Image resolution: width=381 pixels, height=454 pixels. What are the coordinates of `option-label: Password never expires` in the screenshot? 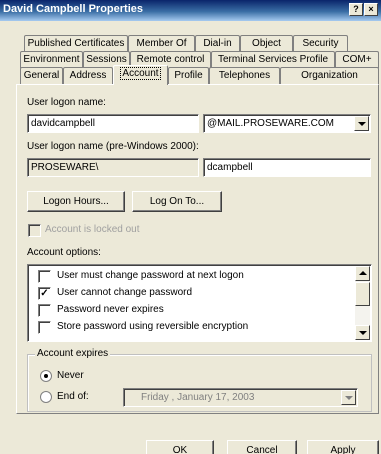 It's located at (110, 309).